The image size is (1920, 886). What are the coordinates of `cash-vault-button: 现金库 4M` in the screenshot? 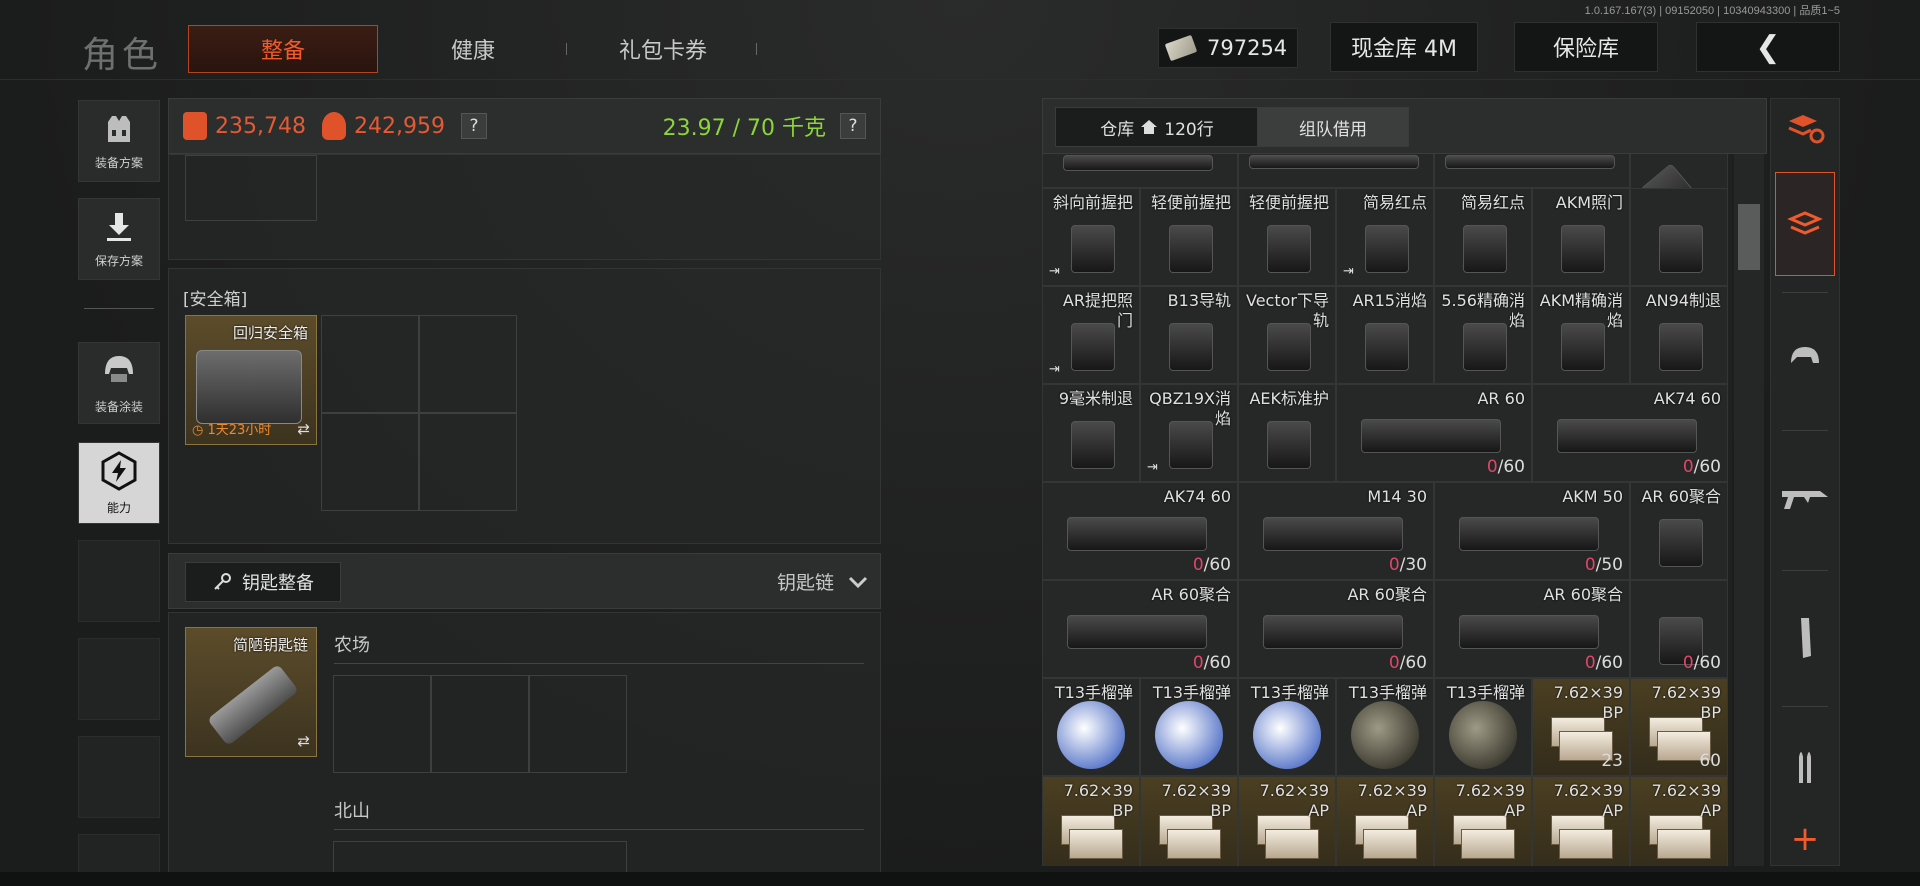 It's located at (1404, 47).